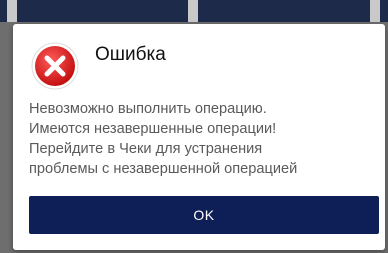 The width and height of the screenshot is (388, 253). What do you see at coordinates (130, 54) in the screenshot?
I see `dialog-title: Ошибка` at bounding box center [130, 54].